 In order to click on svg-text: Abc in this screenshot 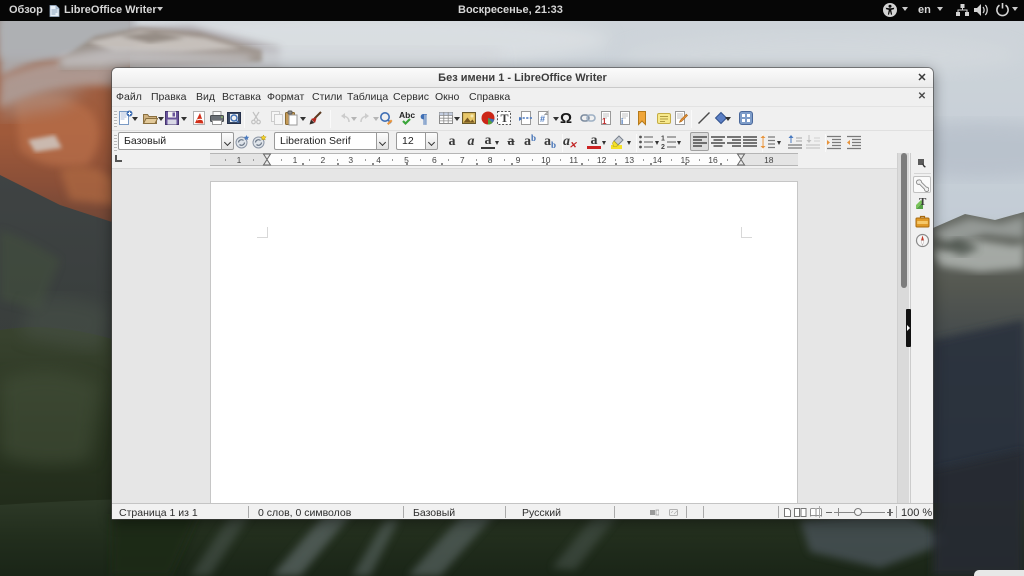, I will do `click(407, 115)`.